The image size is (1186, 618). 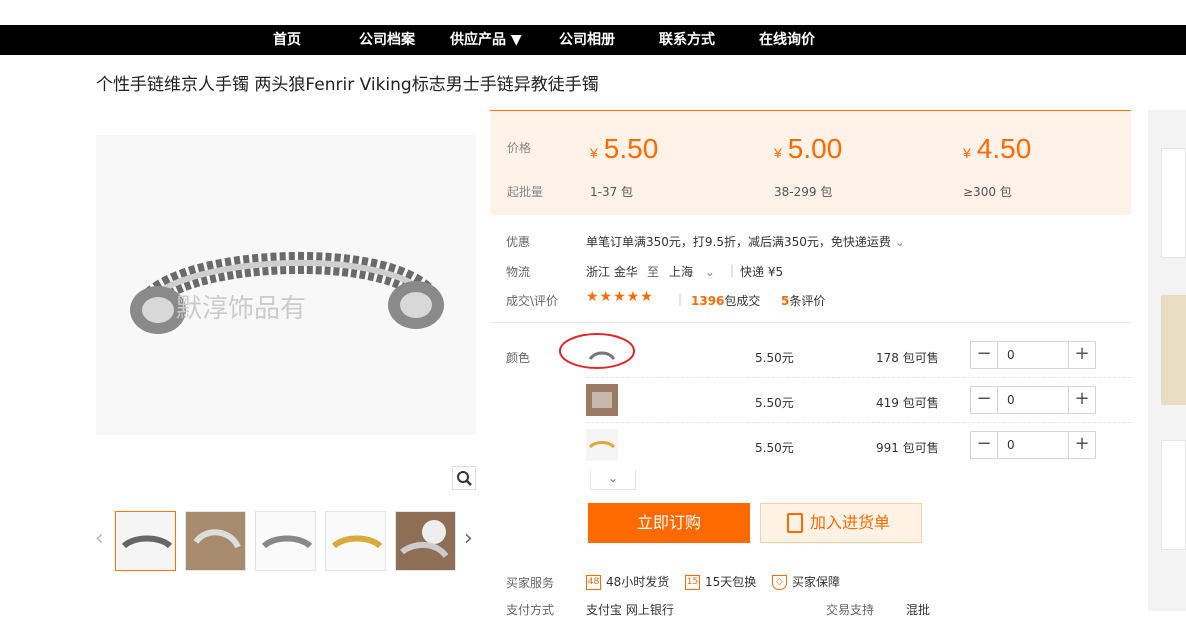 I want to click on thumb-bangle-on-wood, so click(x=215, y=541).